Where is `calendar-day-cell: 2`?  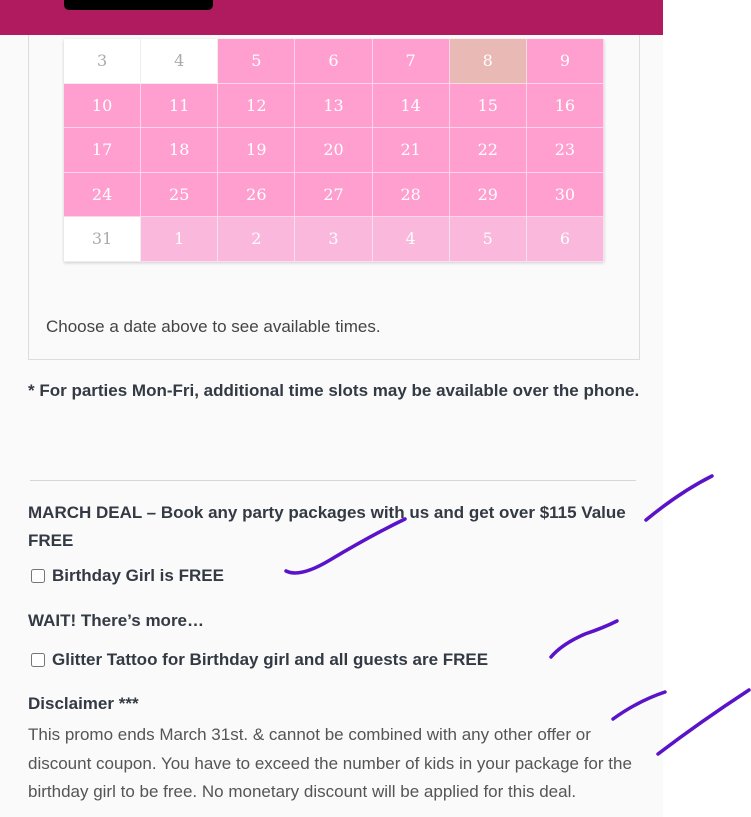
calendar-day-cell: 2 is located at coordinates (257, 239).